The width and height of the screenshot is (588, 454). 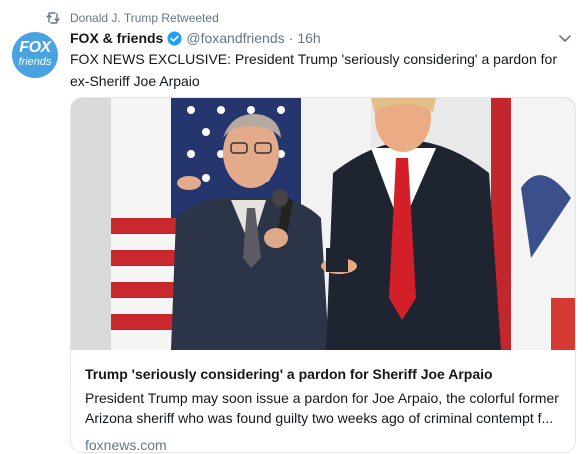 What do you see at coordinates (308, 38) in the screenshot?
I see `tweet-timestamp: 16h` at bounding box center [308, 38].